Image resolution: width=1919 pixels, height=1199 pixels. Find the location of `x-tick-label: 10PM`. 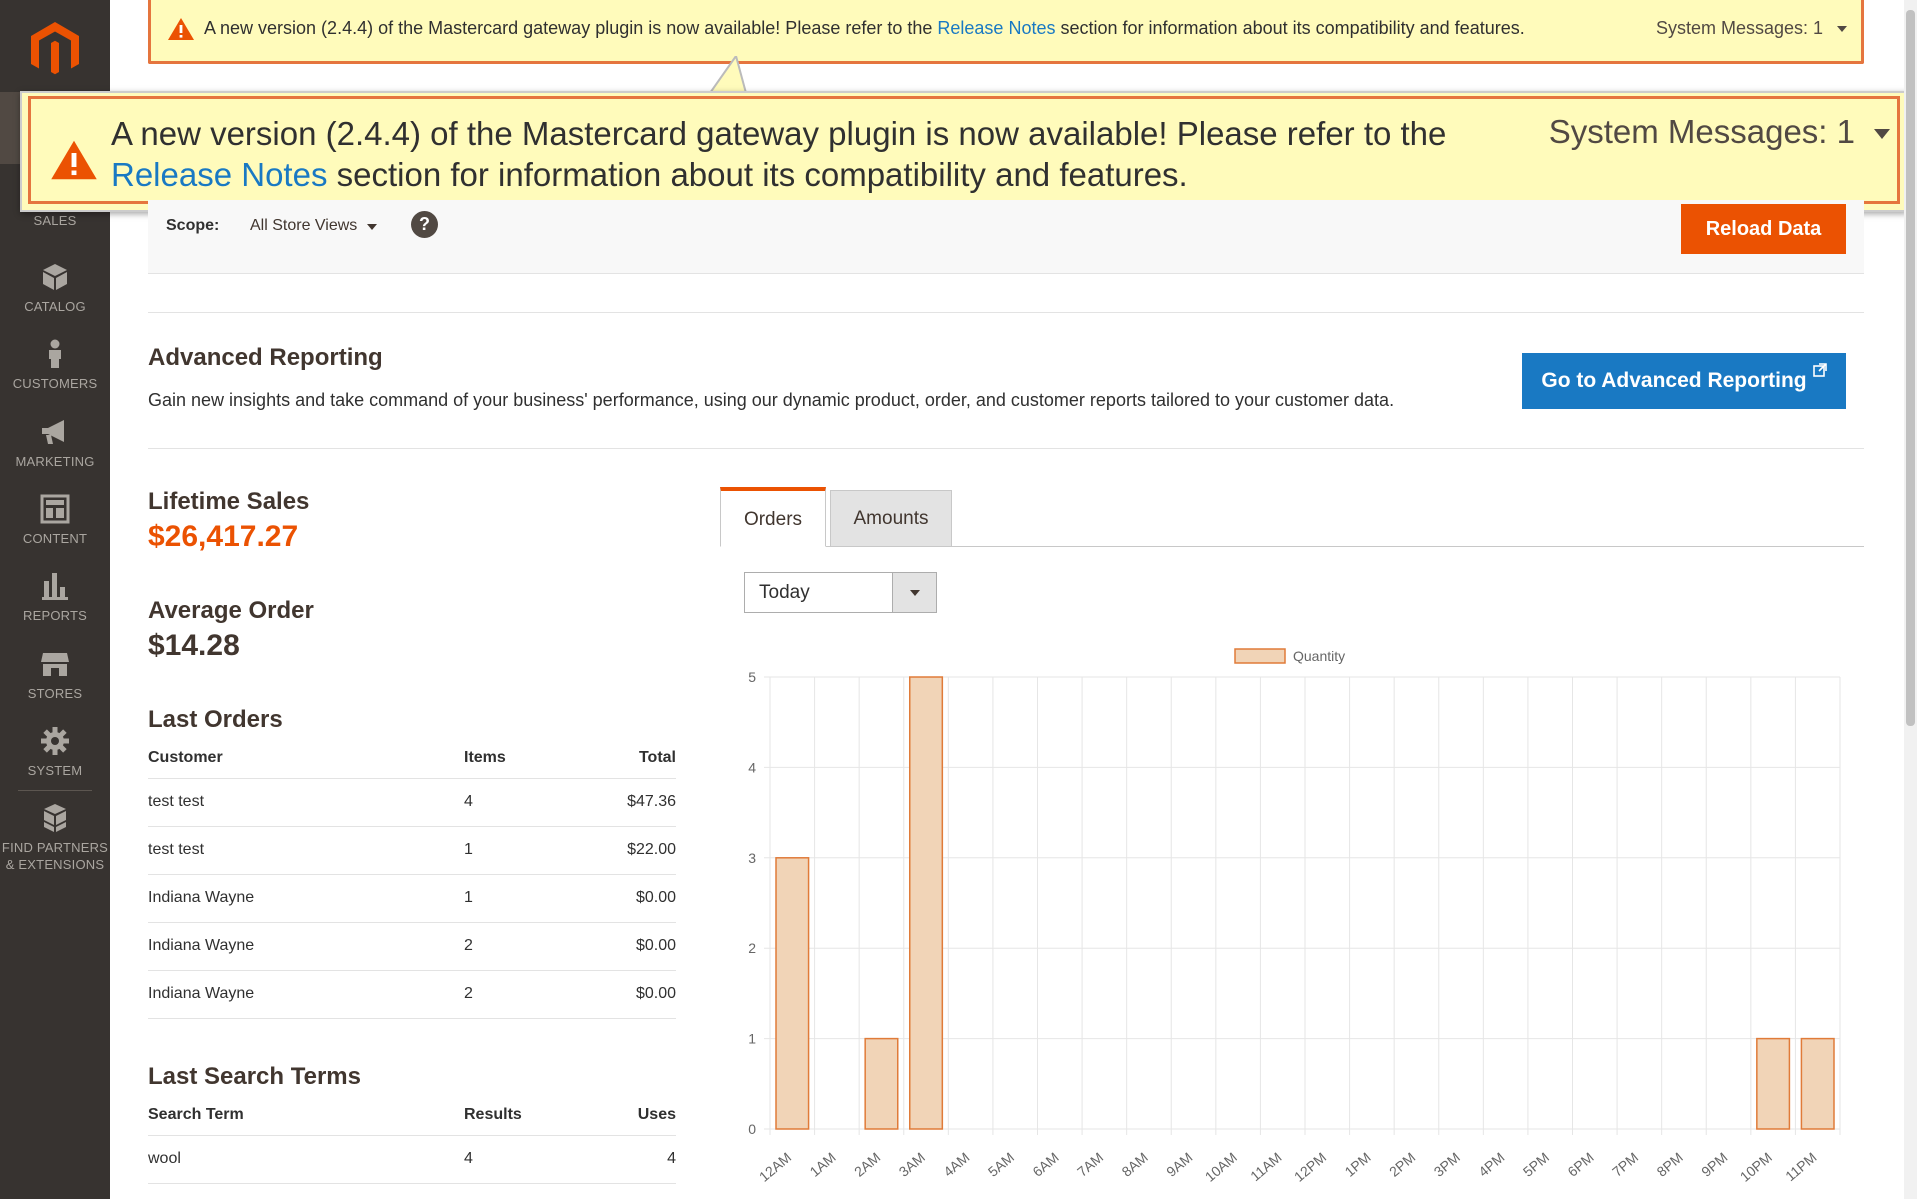

x-tick-label: 10PM is located at coordinates (1756, 1167).